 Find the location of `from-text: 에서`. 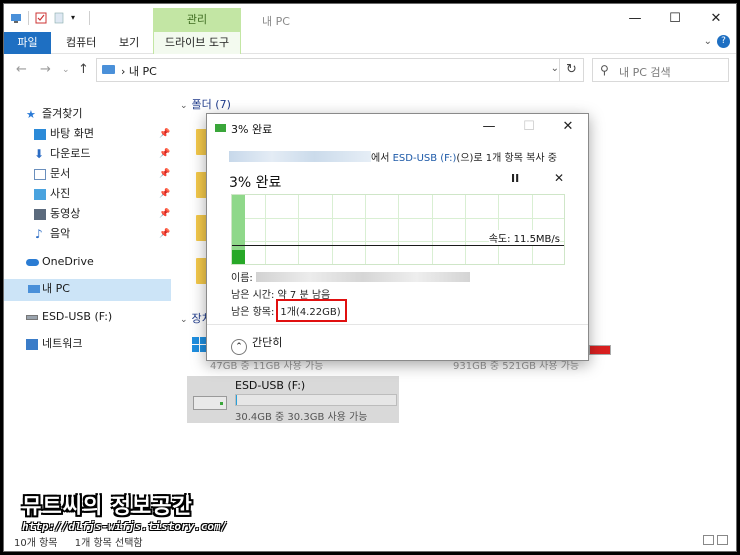

from-text: 에서 is located at coordinates (382, 158).